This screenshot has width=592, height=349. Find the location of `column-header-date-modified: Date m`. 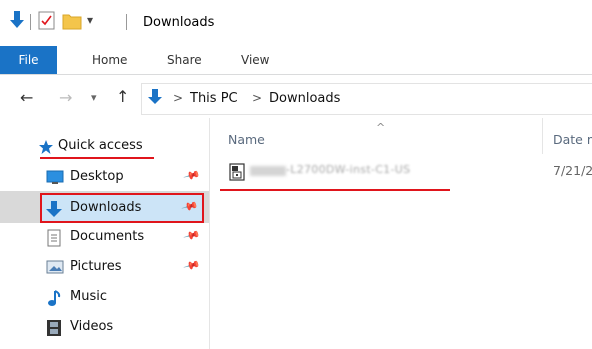

column-header-date-modified: Date m is located at coordinates (572, 139).